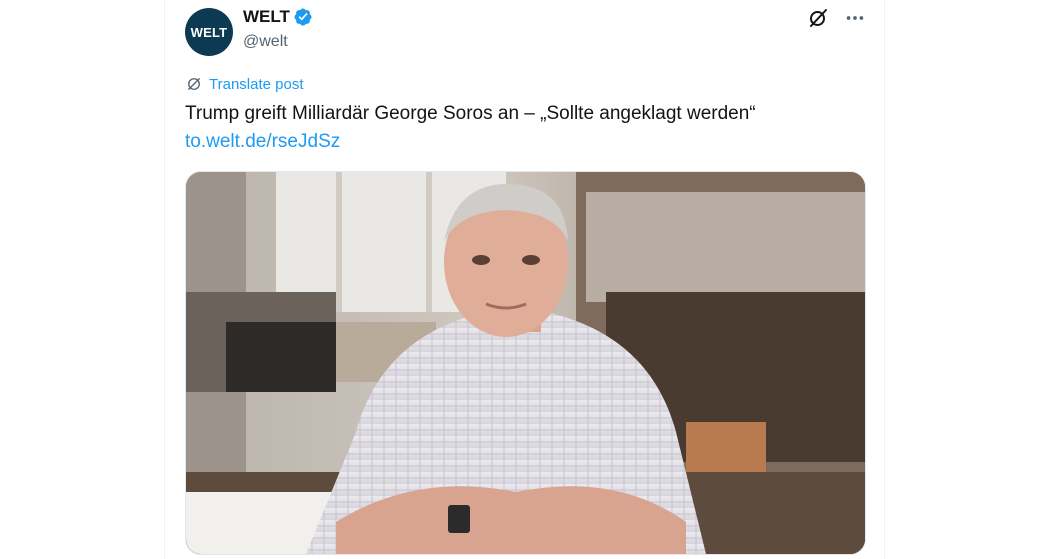  I want to click on translate-icon, so click(194, 84).